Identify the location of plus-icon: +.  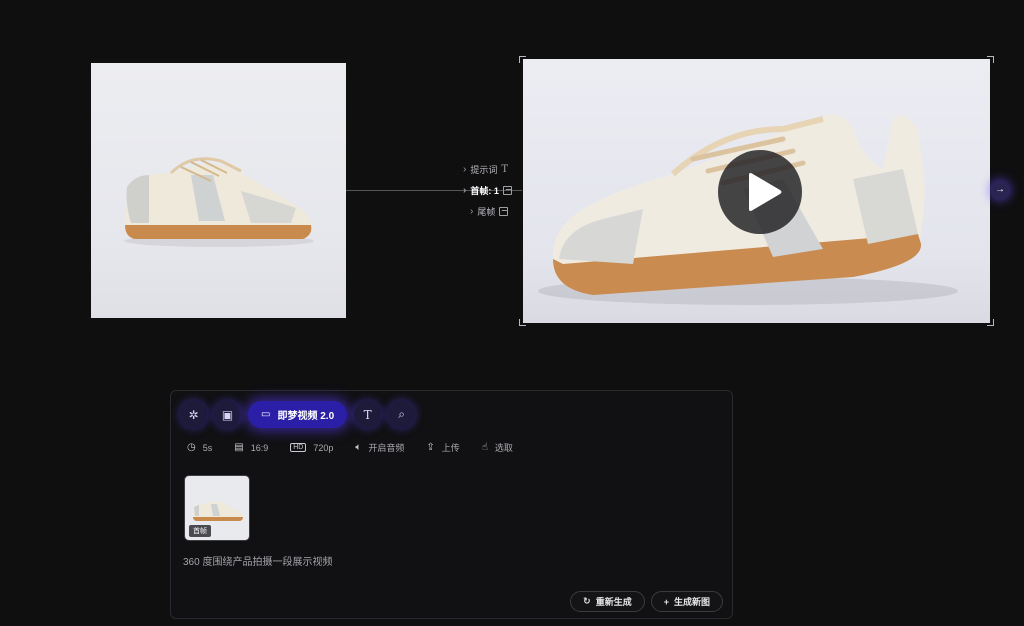
(666, 601).